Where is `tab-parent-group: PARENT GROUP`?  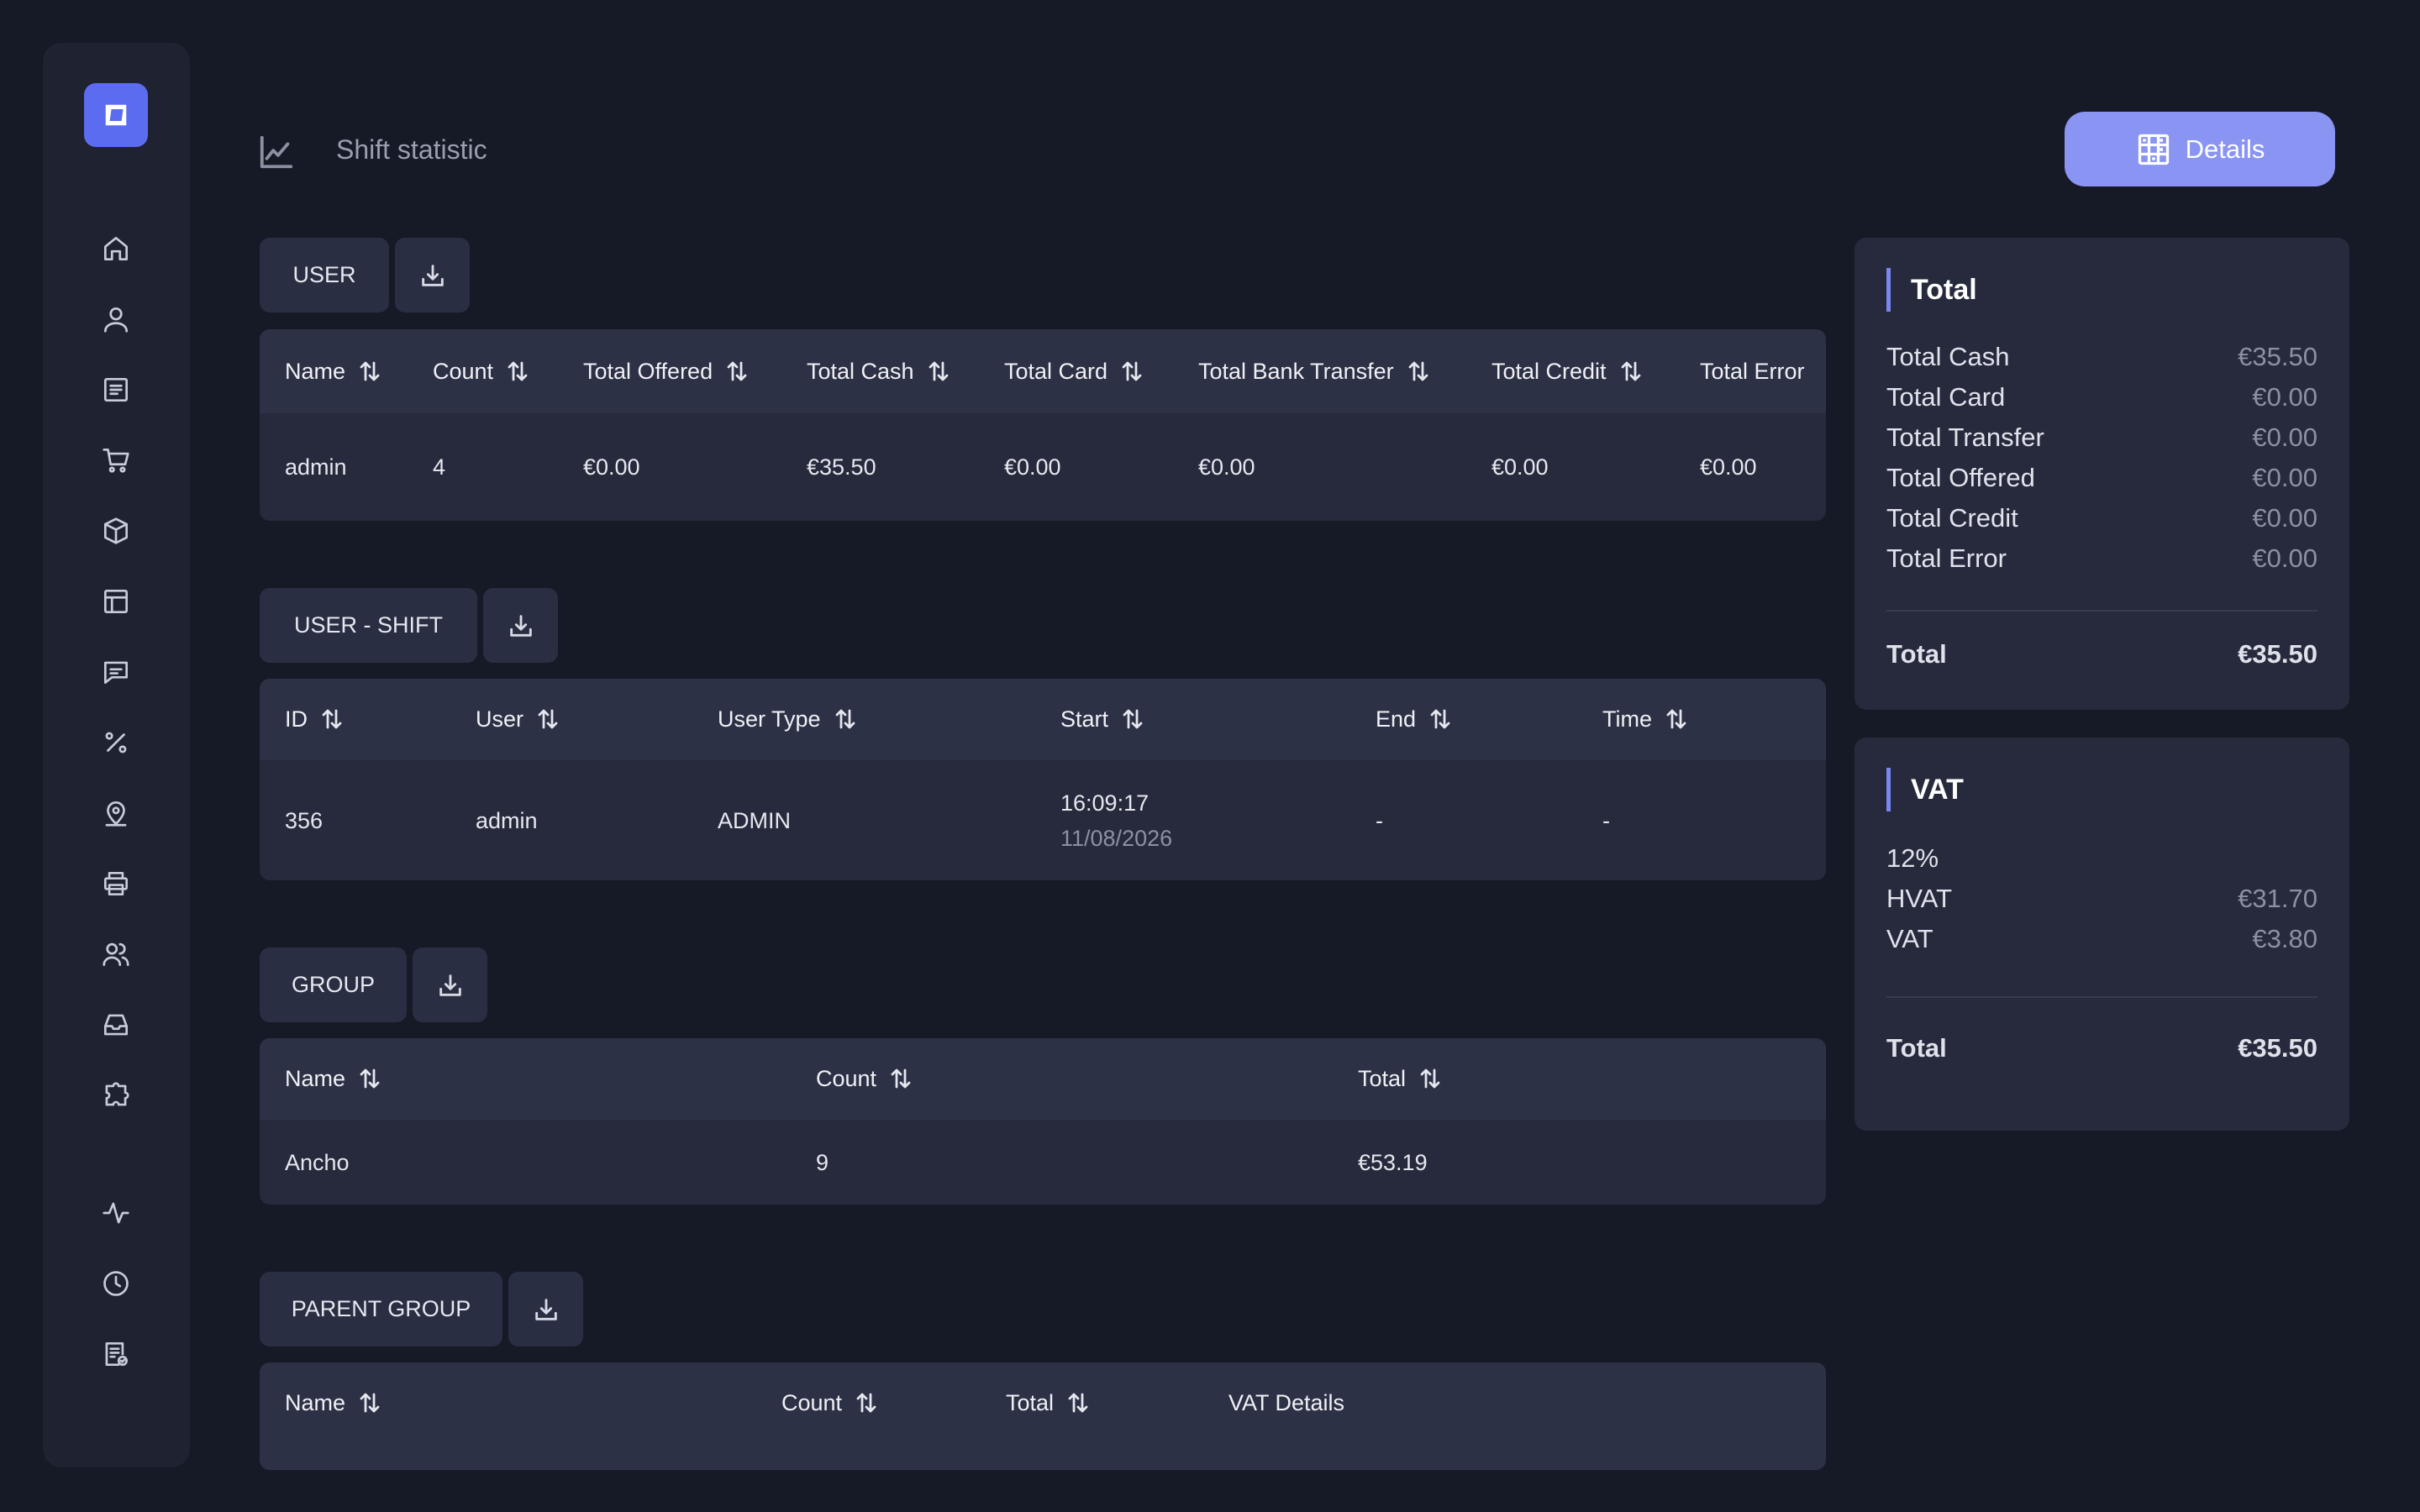
tab-parent-group: PARENT GROUP is located at coordinates (381, 1309).